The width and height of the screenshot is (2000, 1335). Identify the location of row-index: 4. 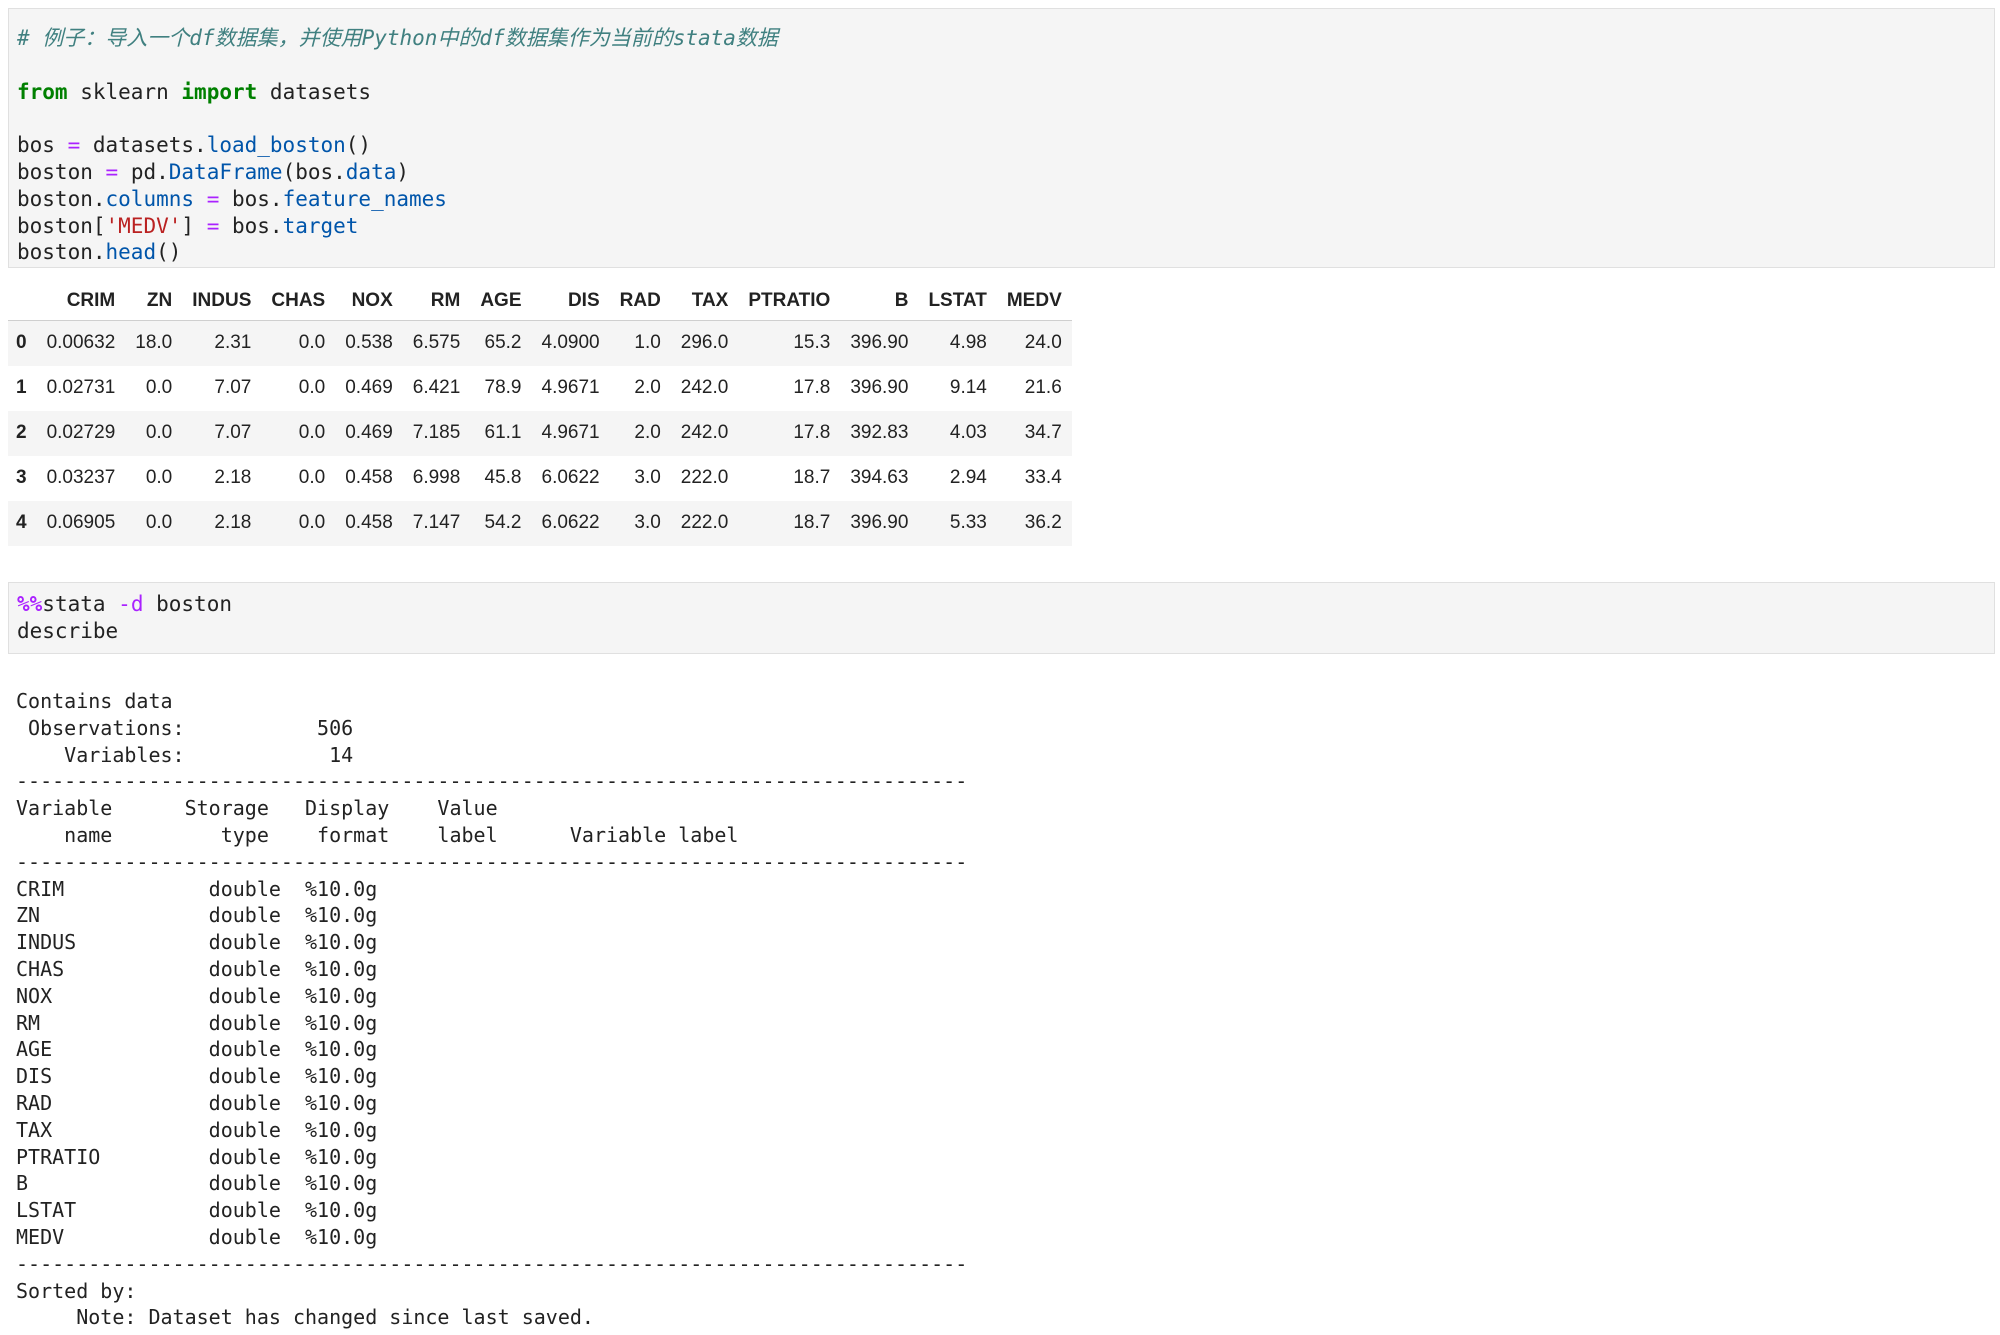
(21, 522).